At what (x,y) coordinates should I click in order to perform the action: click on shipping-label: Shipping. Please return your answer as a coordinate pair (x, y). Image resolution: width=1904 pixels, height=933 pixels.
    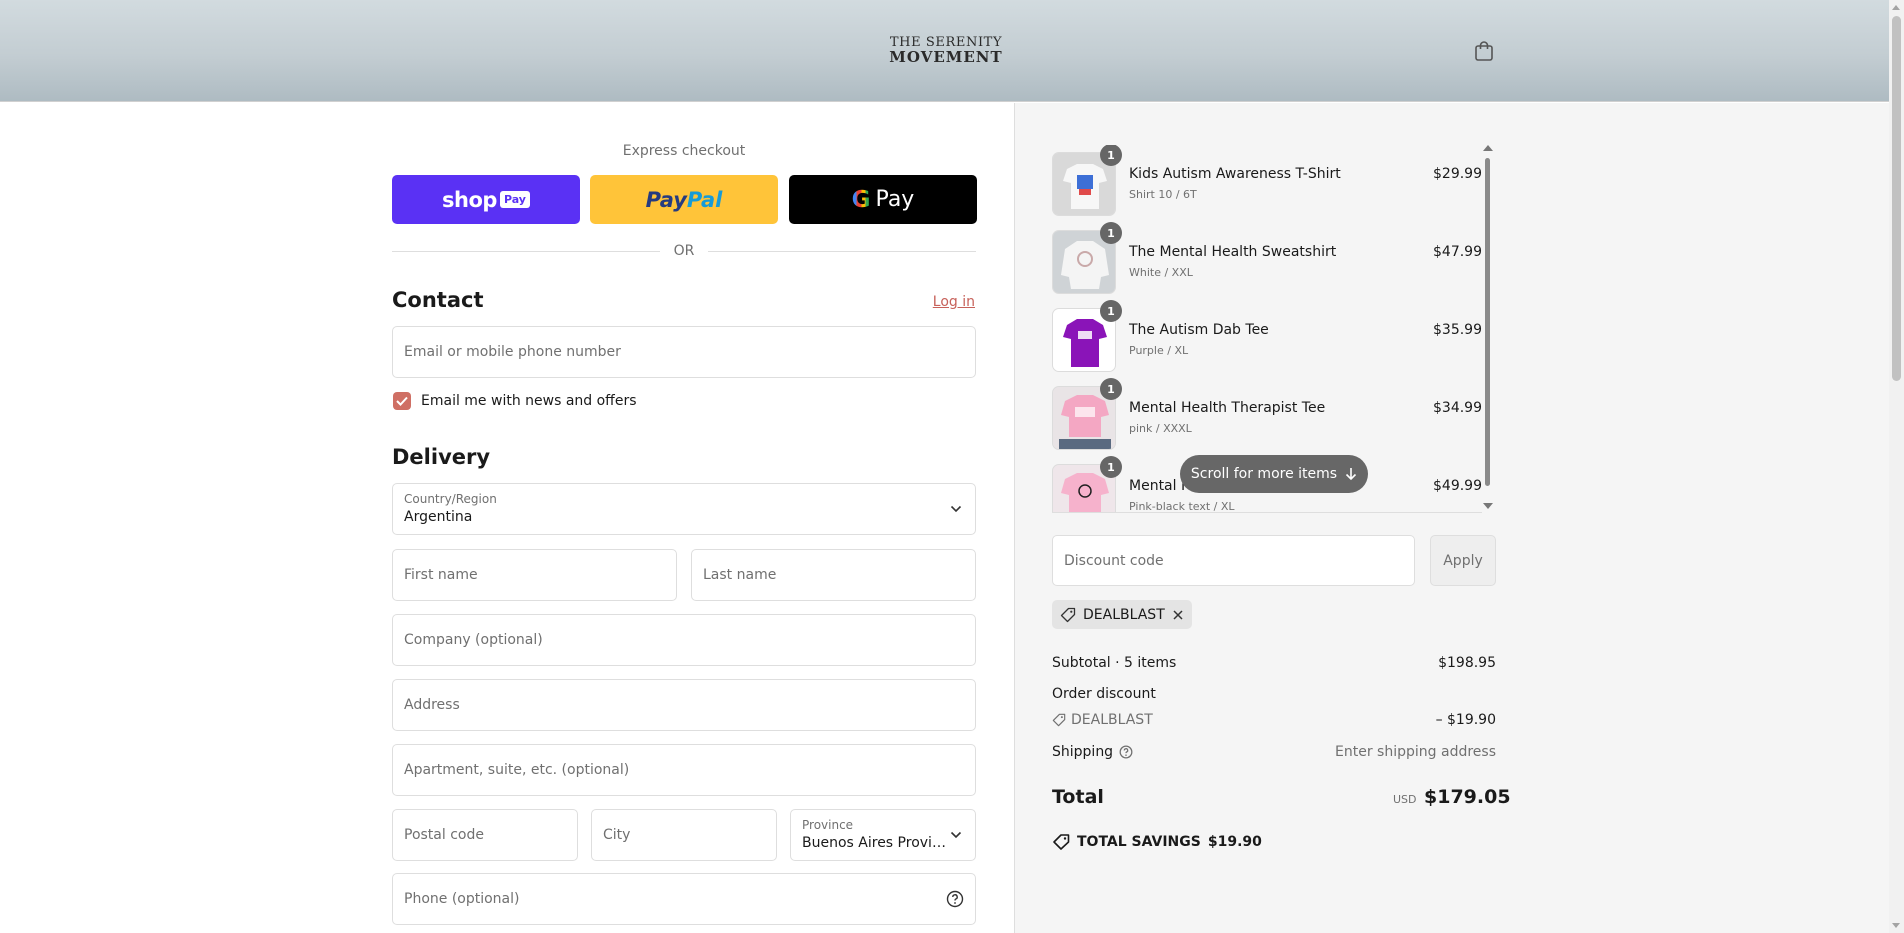
    Looking at the image, I should click on (1083, 752).